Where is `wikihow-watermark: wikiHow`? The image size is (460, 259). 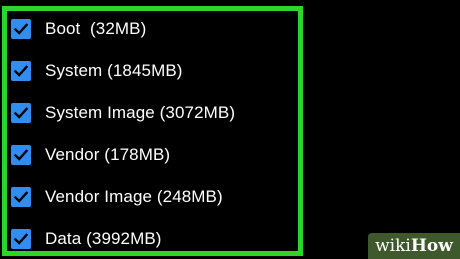 wikihow-watermark: wikiHow is located at coordinates (414, 246).